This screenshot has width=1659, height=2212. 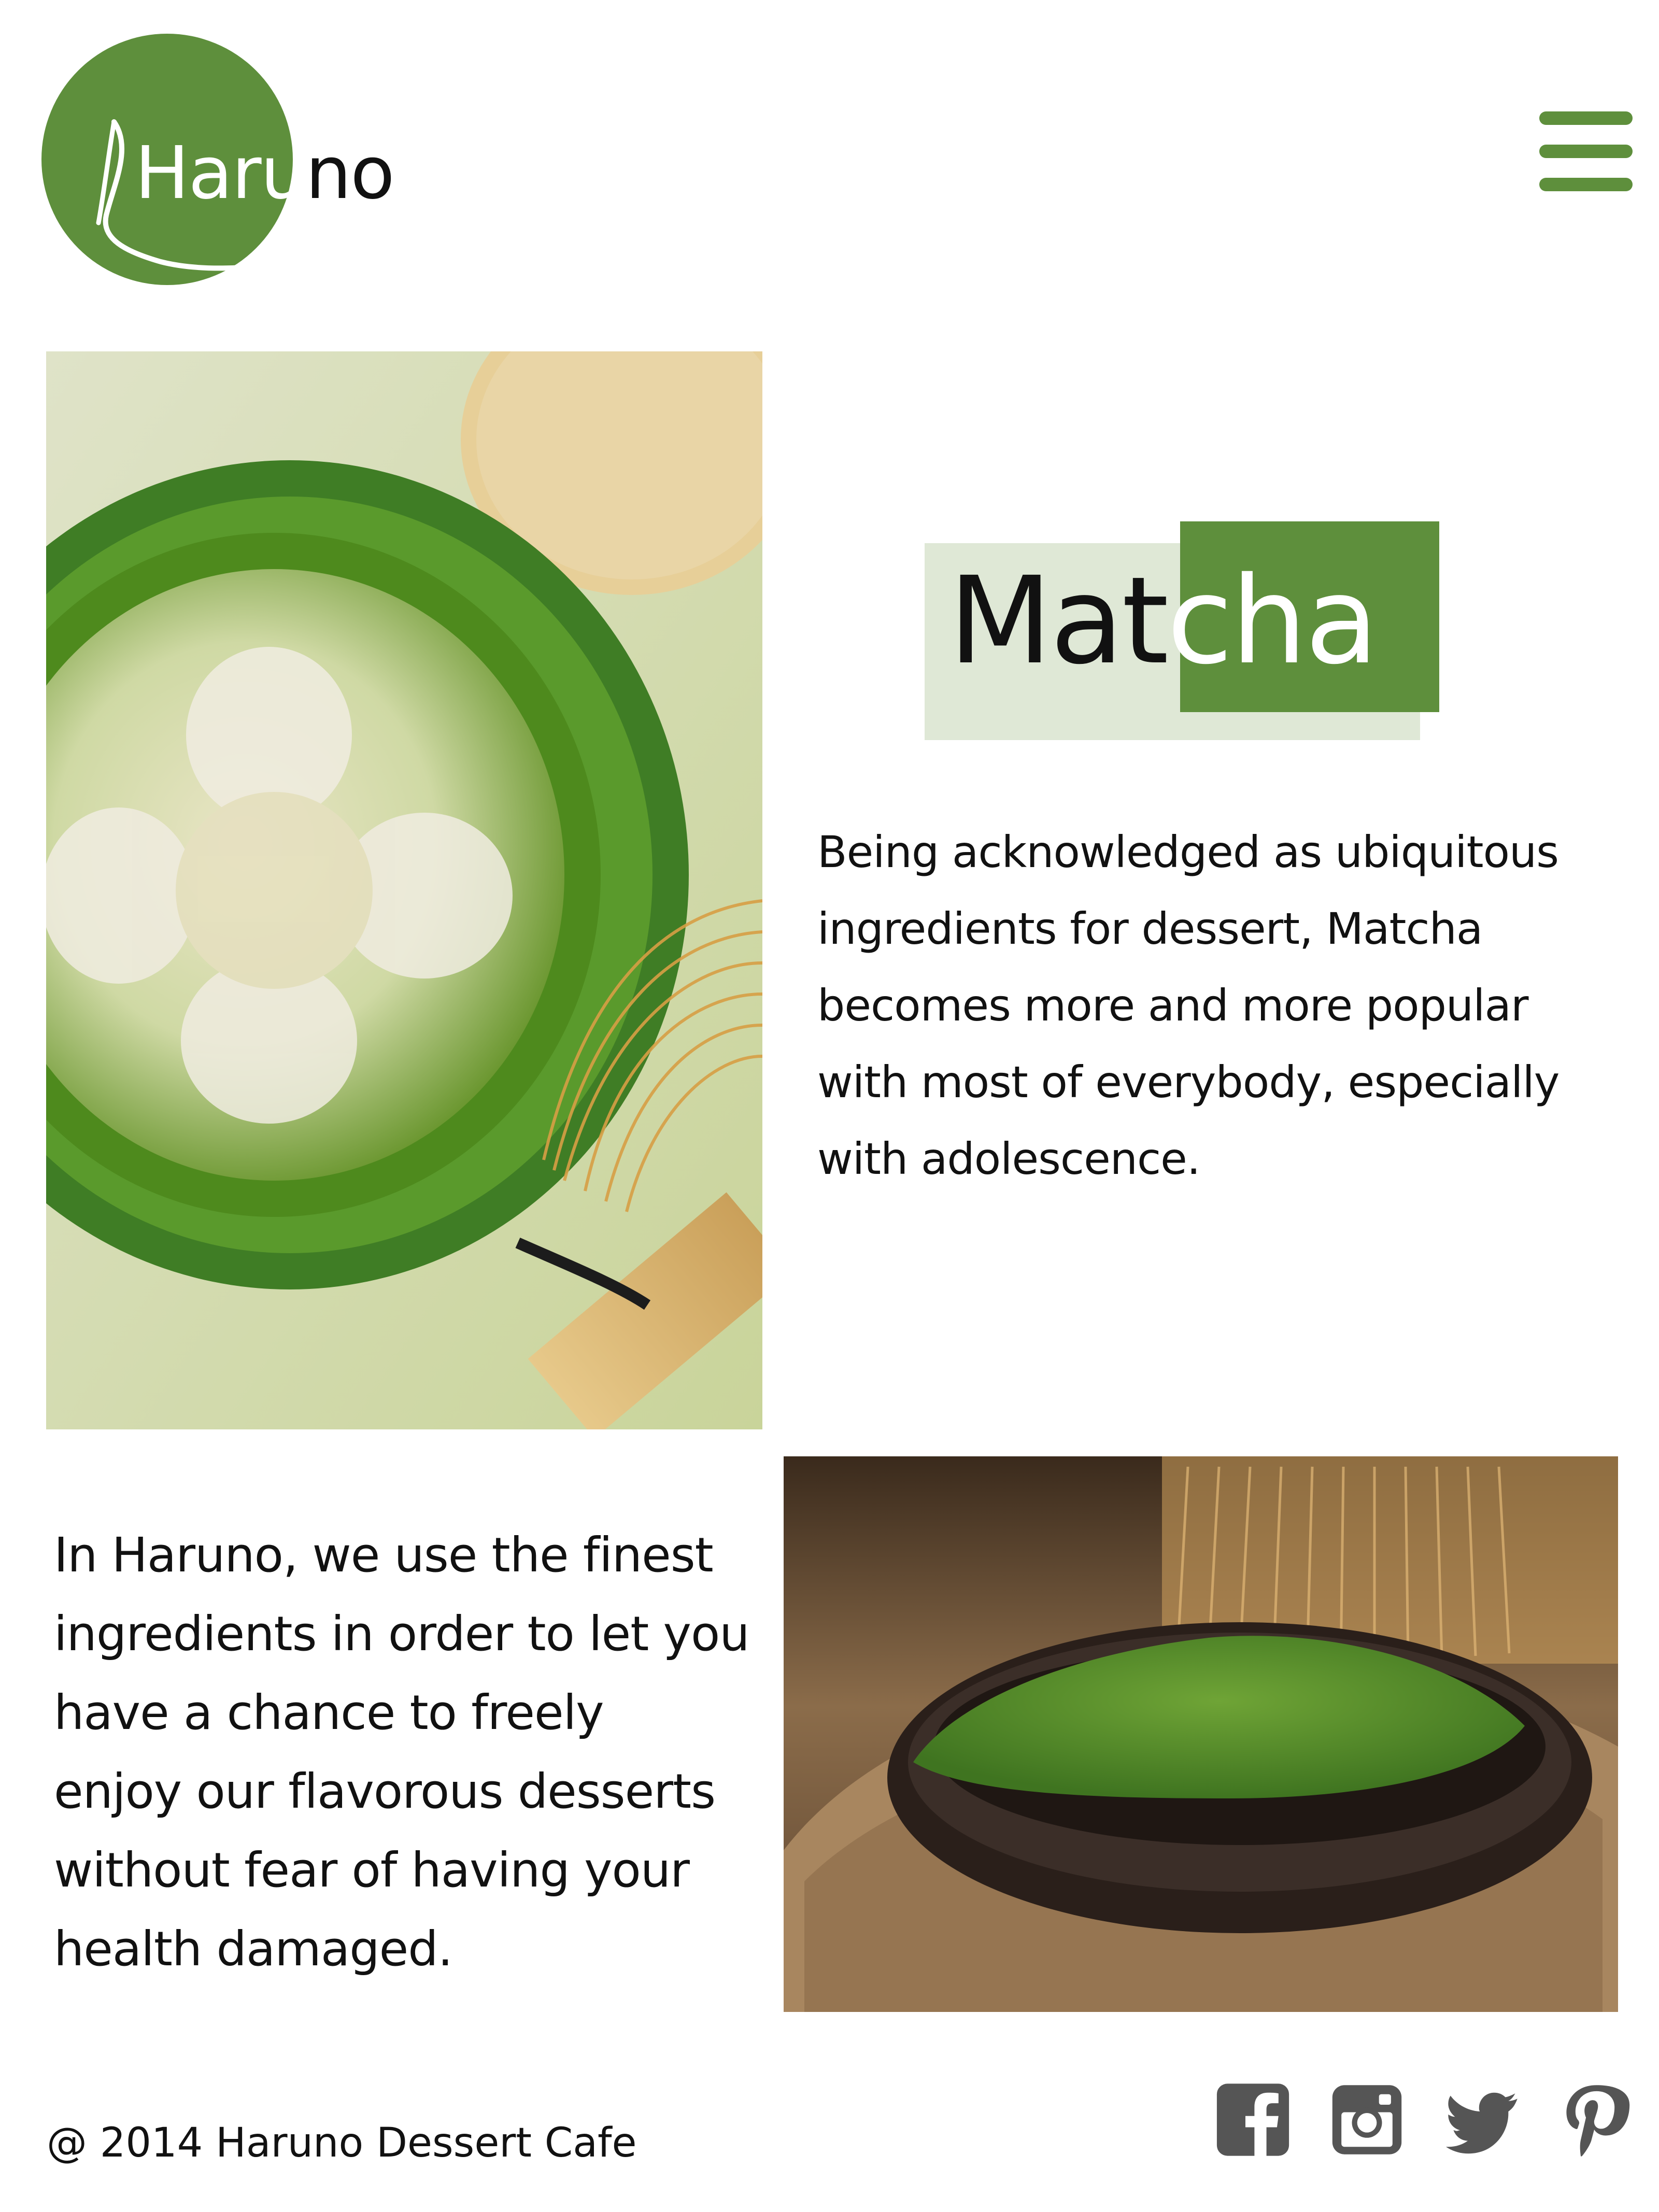 What do you see at coordinates (192, 195) in the screenshot?
I see `logo-swirl-icon` at bounding box center [192, 195].